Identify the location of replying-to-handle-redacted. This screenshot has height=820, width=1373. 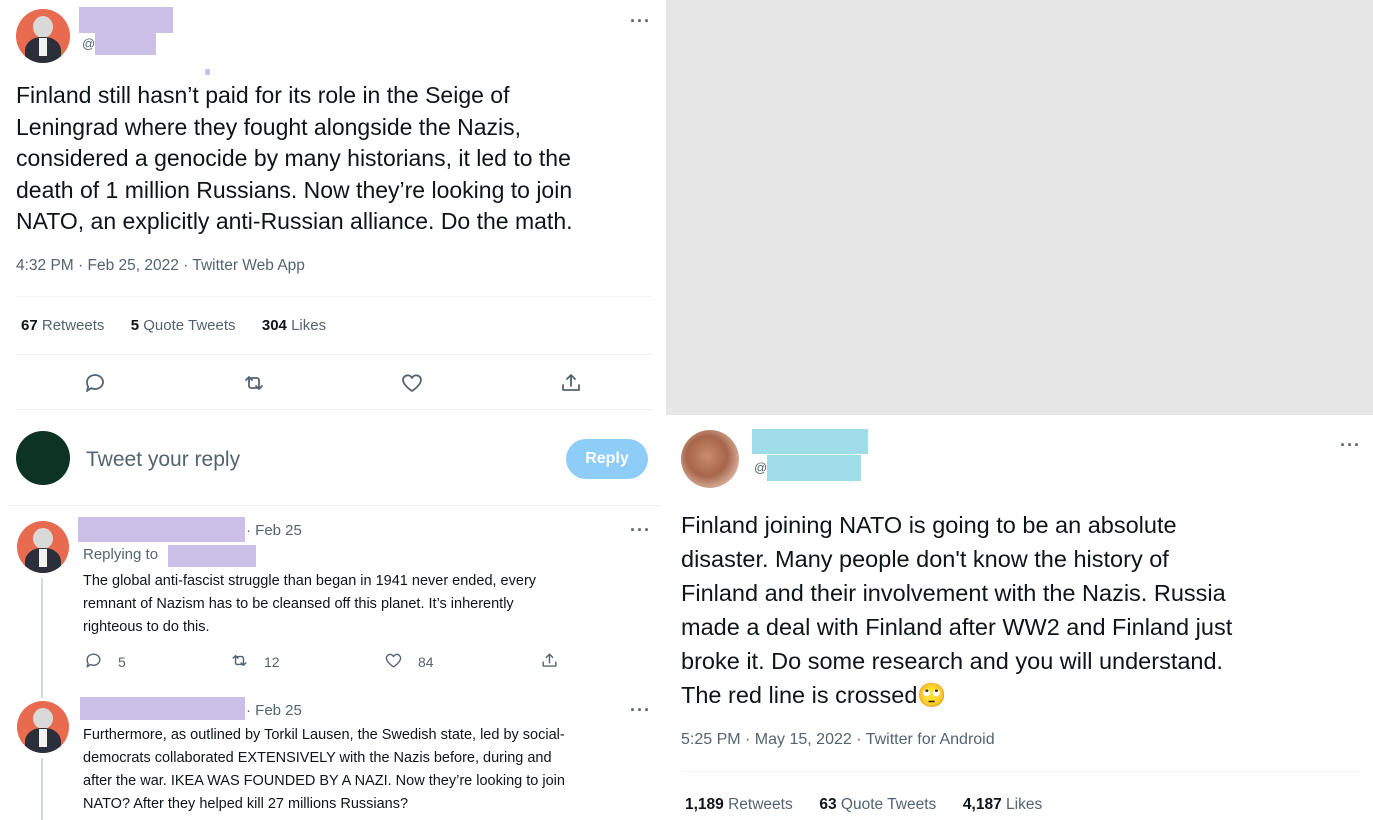
(212, 556).